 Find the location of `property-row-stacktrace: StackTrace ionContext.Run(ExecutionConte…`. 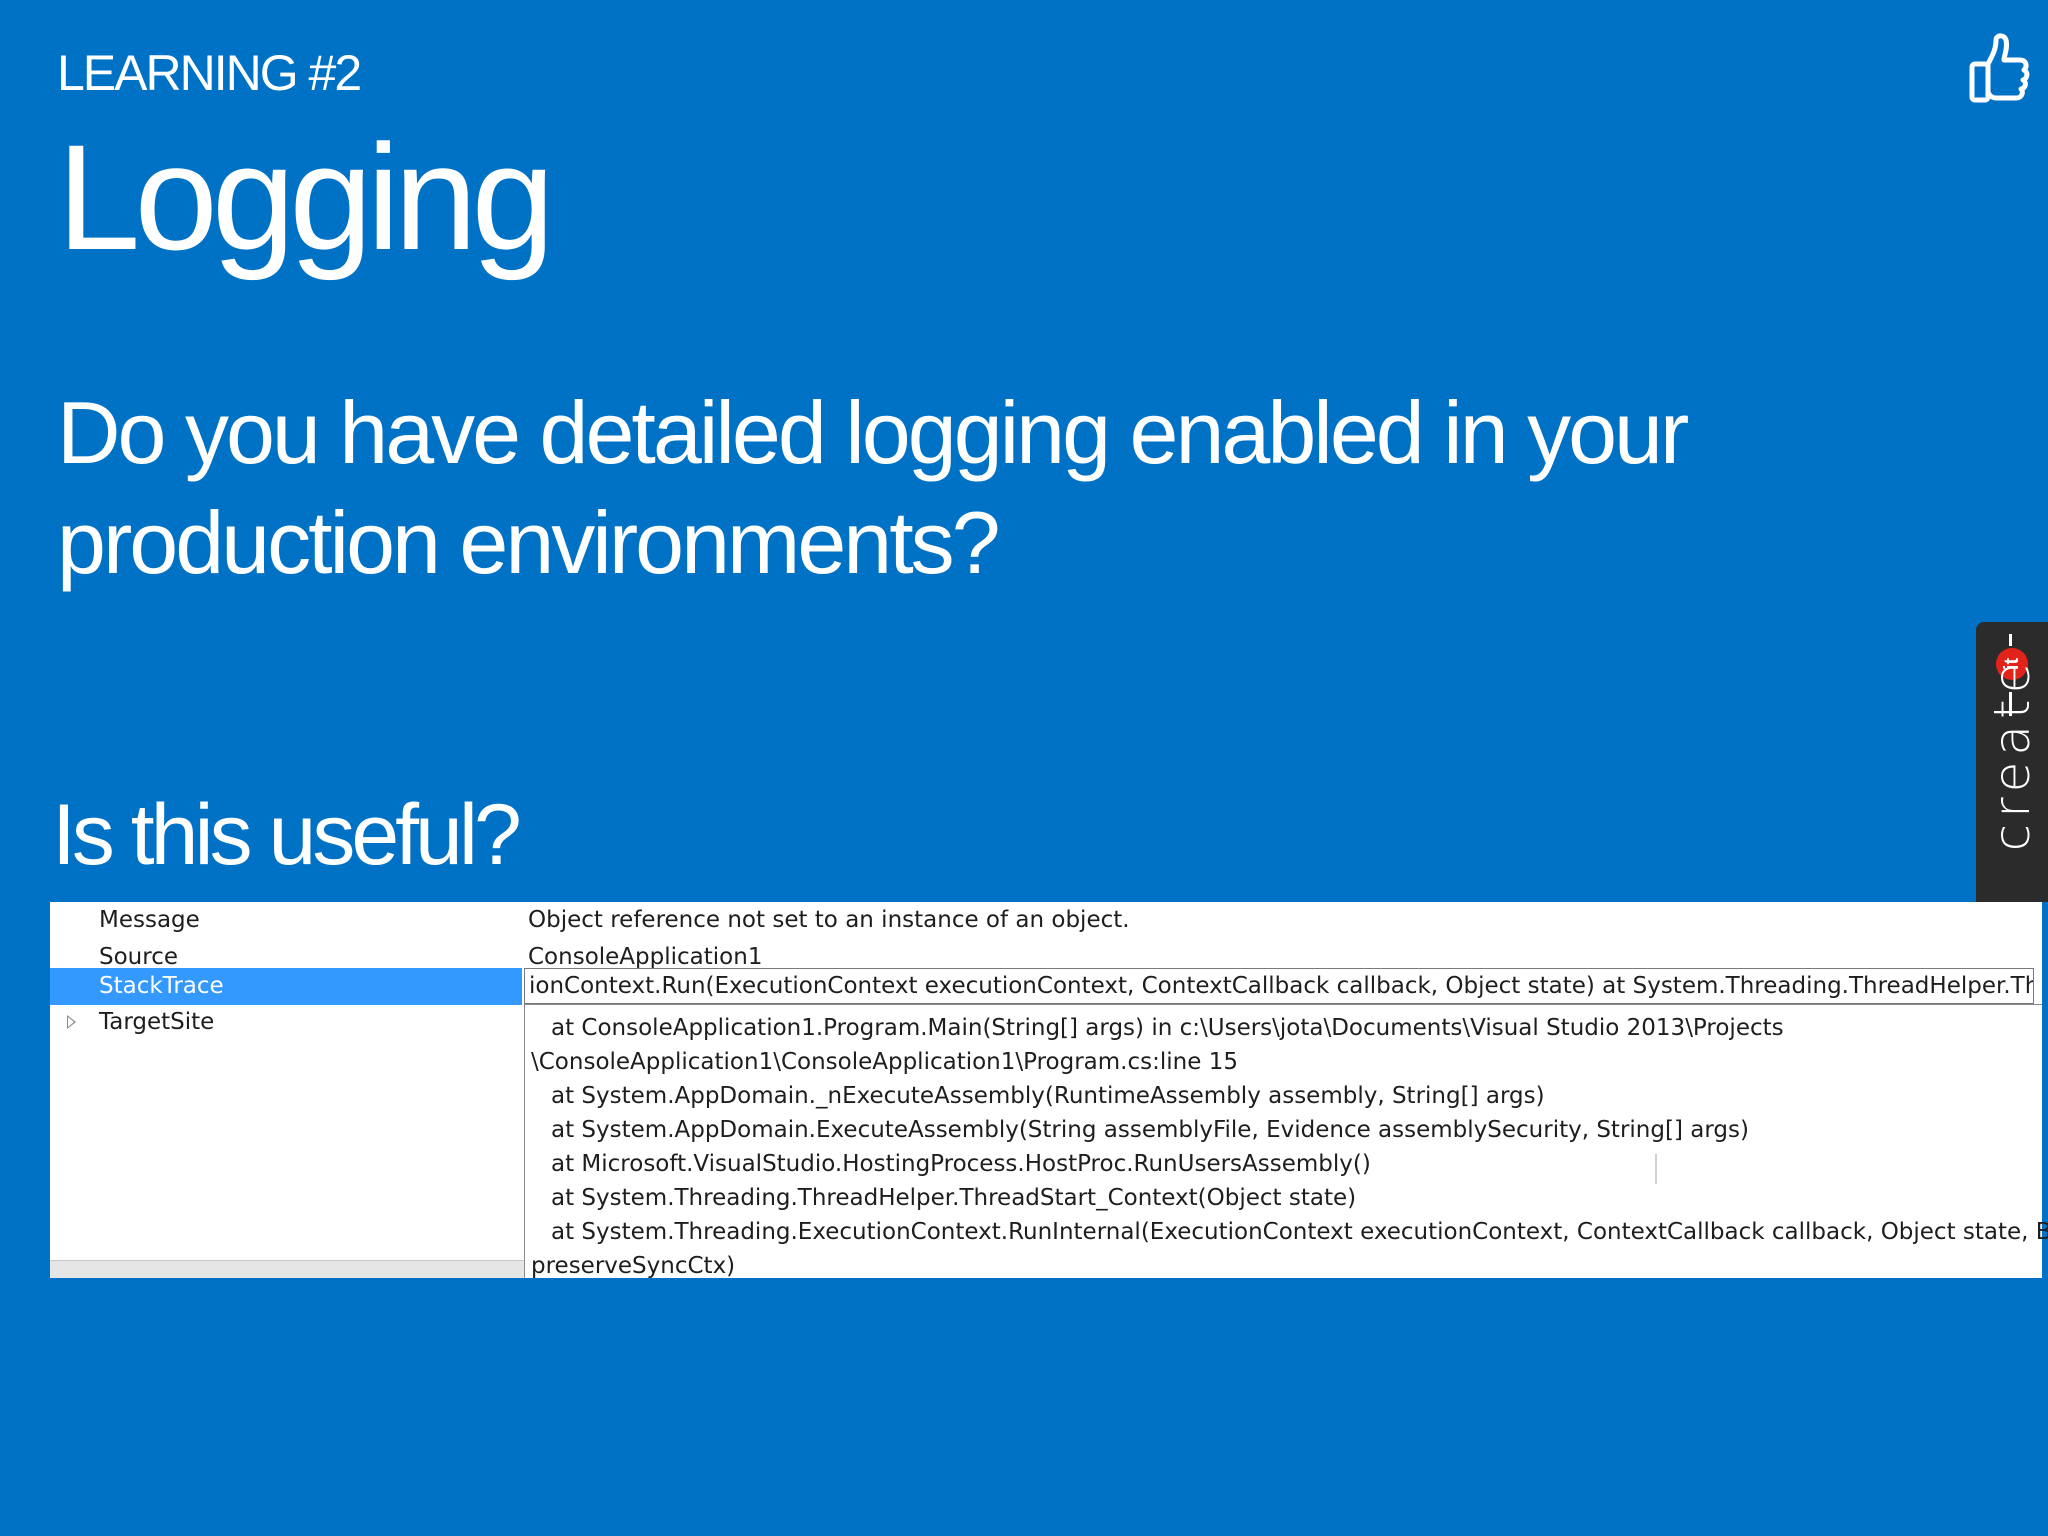

property-row-stacktrace: StackTrace ionContext.Run(ExecutionConte… is located at coordinates (1046, 986).